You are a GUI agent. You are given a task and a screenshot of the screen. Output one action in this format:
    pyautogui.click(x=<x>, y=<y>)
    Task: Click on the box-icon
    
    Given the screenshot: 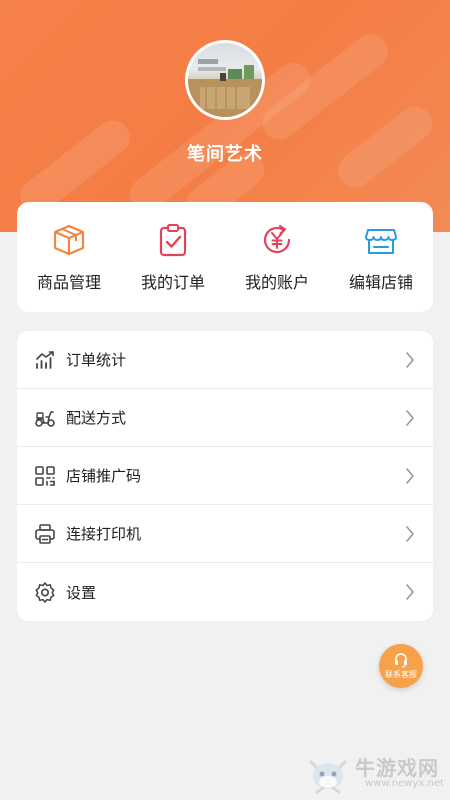 What is the action you would take?
    pyautogui.click(x=69, y=240)
    